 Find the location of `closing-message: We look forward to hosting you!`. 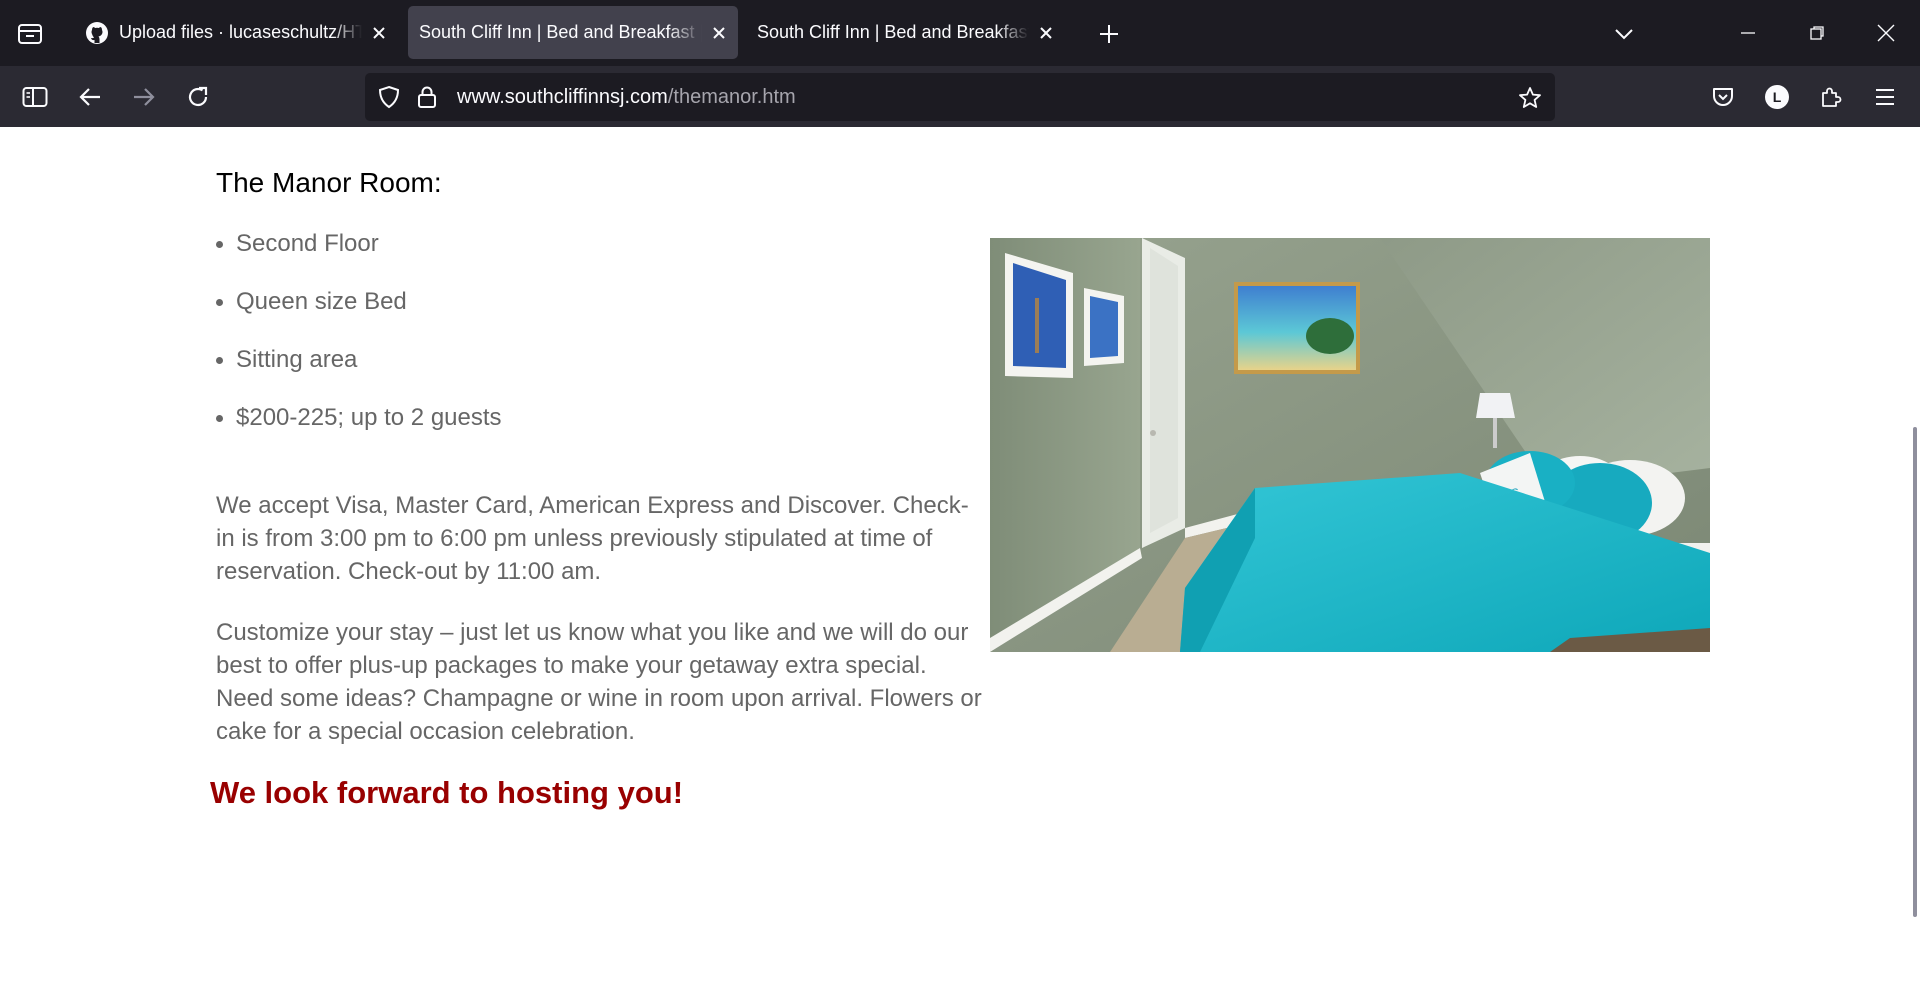

closing-message: We look forward to hosting you! is located at coordinates (447, 792).